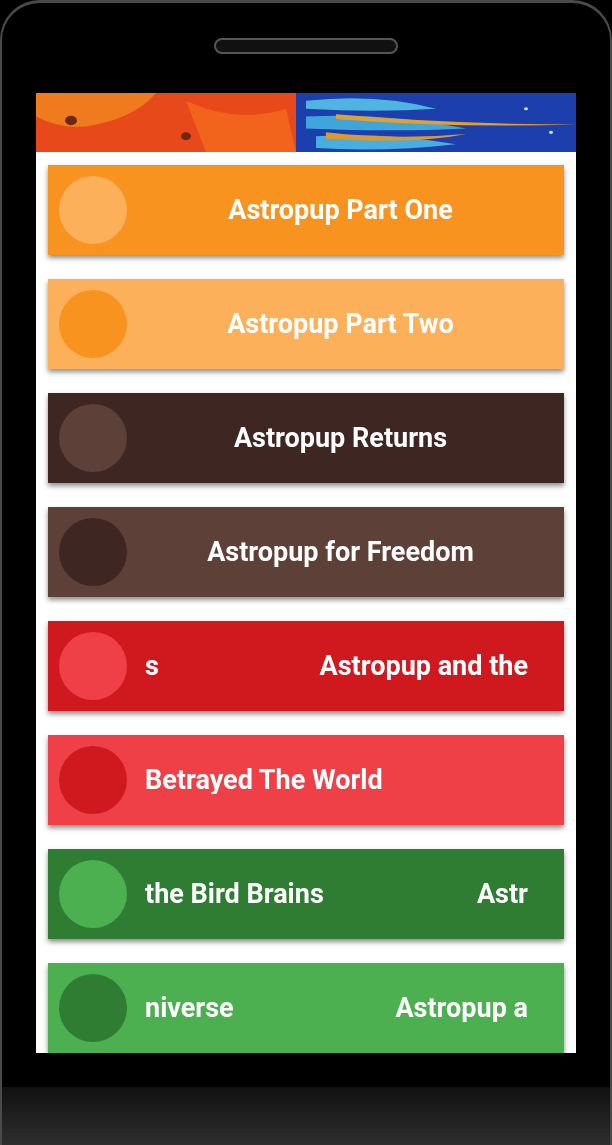  What do you see at coordinates (340, 324) in the screenshot?
I see `episode-title: Astropup Part Two` at bounding box center [340, 324].